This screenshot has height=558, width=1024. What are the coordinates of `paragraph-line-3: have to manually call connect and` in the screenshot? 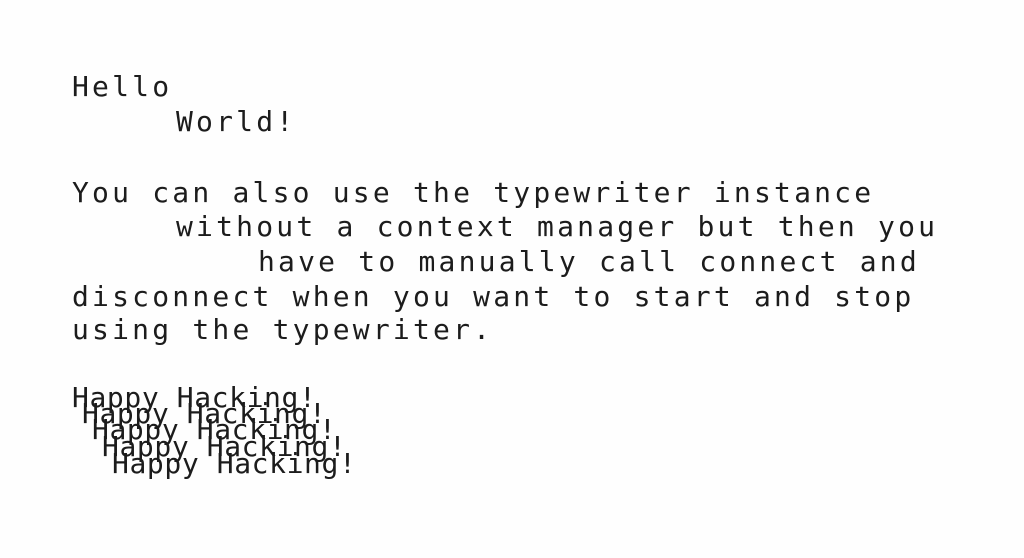 It's located at (589, 261).